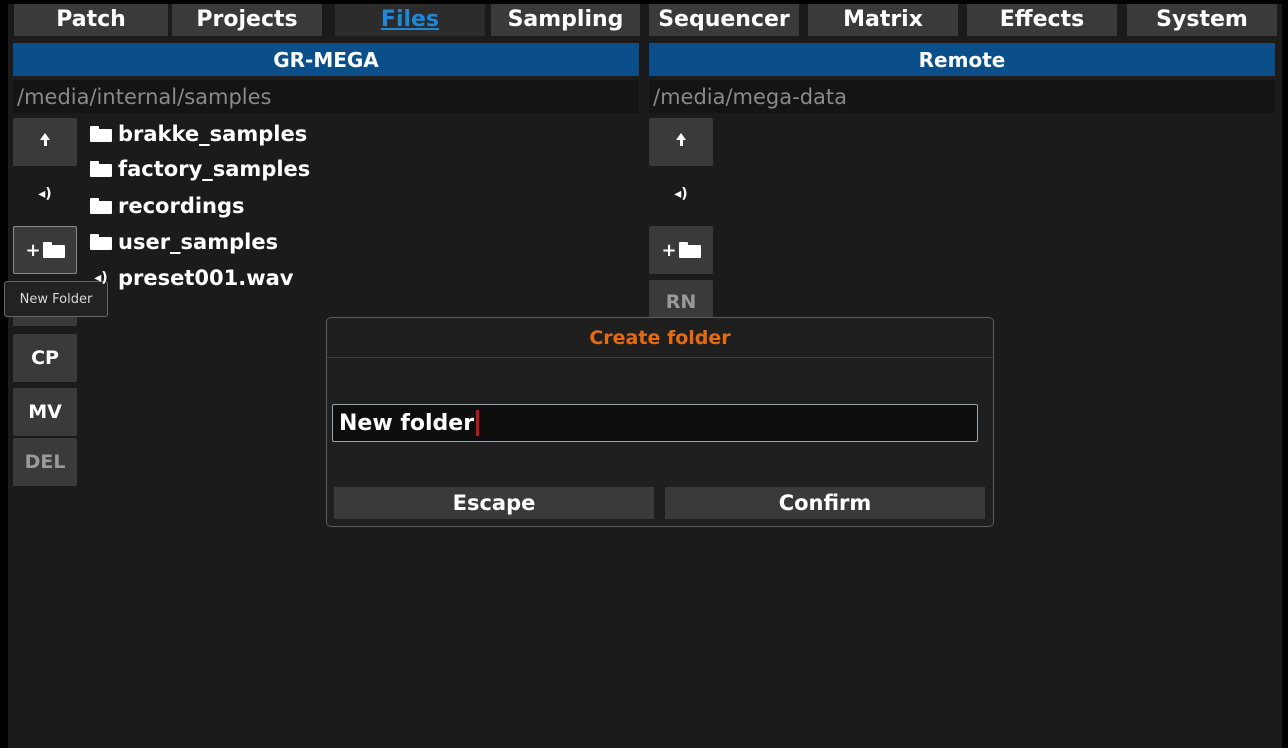 The height and width of the screenshot is (748, 1288). Describe the element at coordinates (1202, 20) in the screenshot. I see `tab-system: System` at that location.